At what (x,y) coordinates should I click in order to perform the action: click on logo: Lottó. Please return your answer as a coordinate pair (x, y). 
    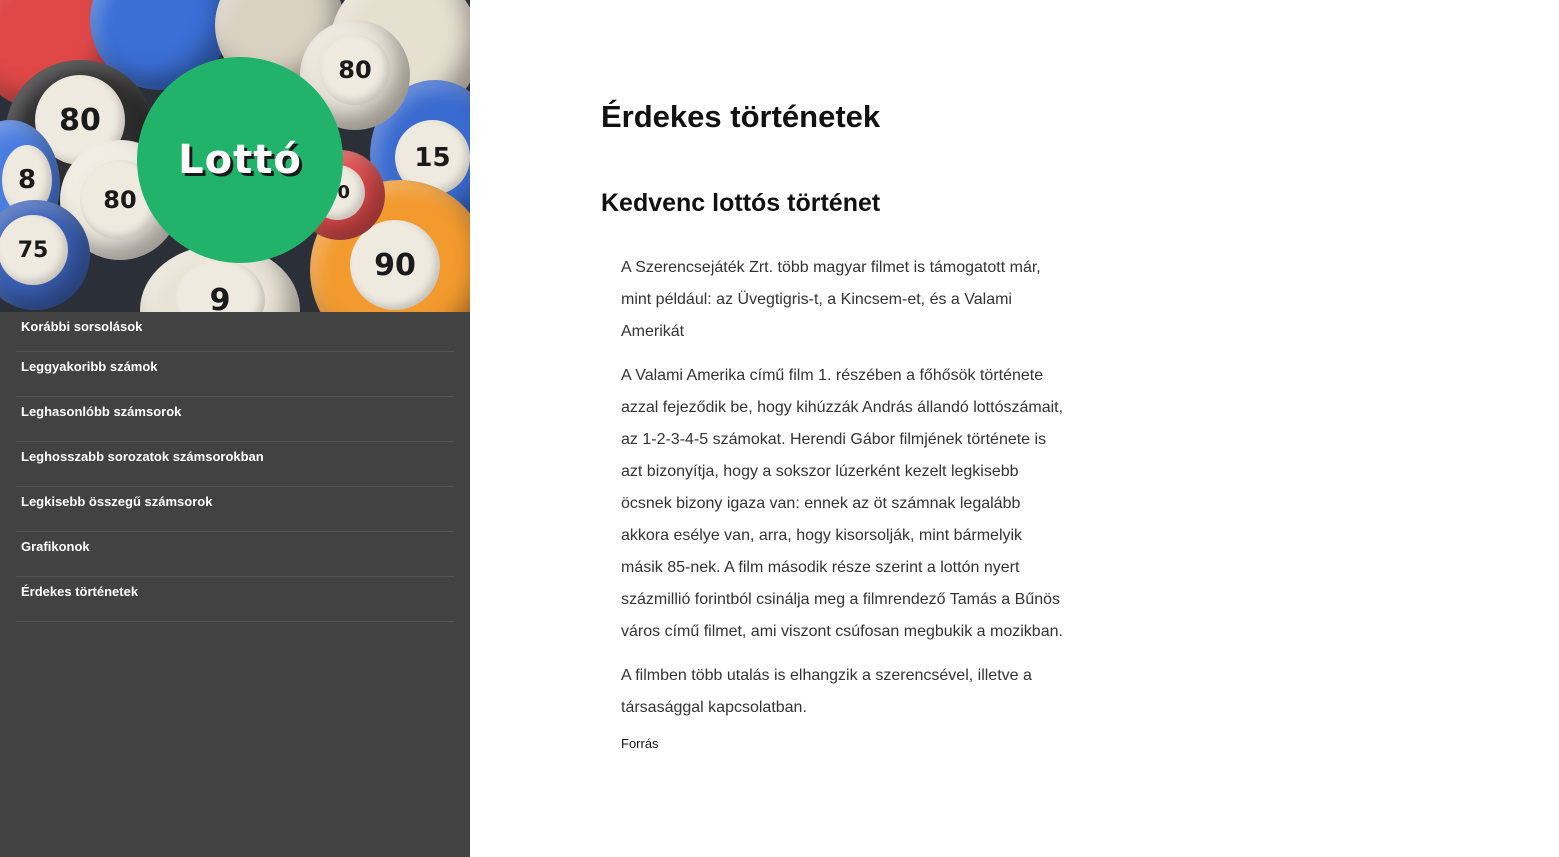
    Looking at the image, I should click on (240, 160).